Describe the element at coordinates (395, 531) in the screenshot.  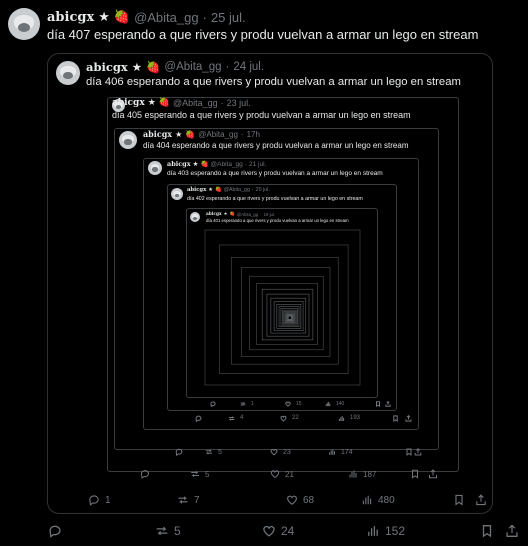
I see `view-count: 152` at that location.